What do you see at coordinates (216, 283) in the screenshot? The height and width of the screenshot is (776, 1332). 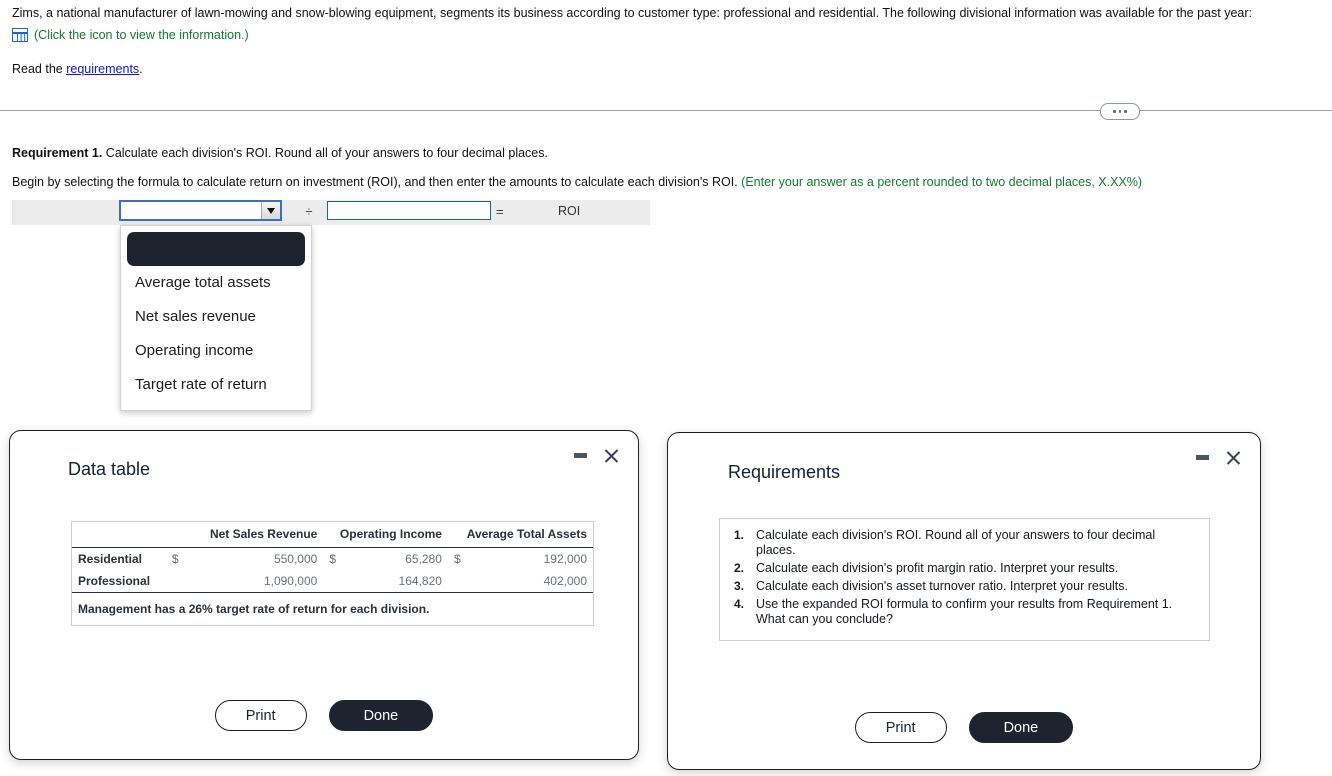 I see `dropdown-option-average-total-assets: Average total assets` at bounding box center [216, 283].